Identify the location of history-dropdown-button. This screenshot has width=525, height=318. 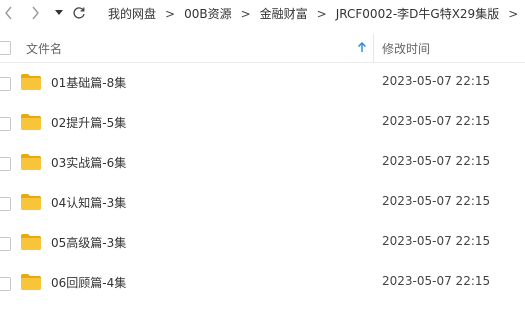
(59, 13).